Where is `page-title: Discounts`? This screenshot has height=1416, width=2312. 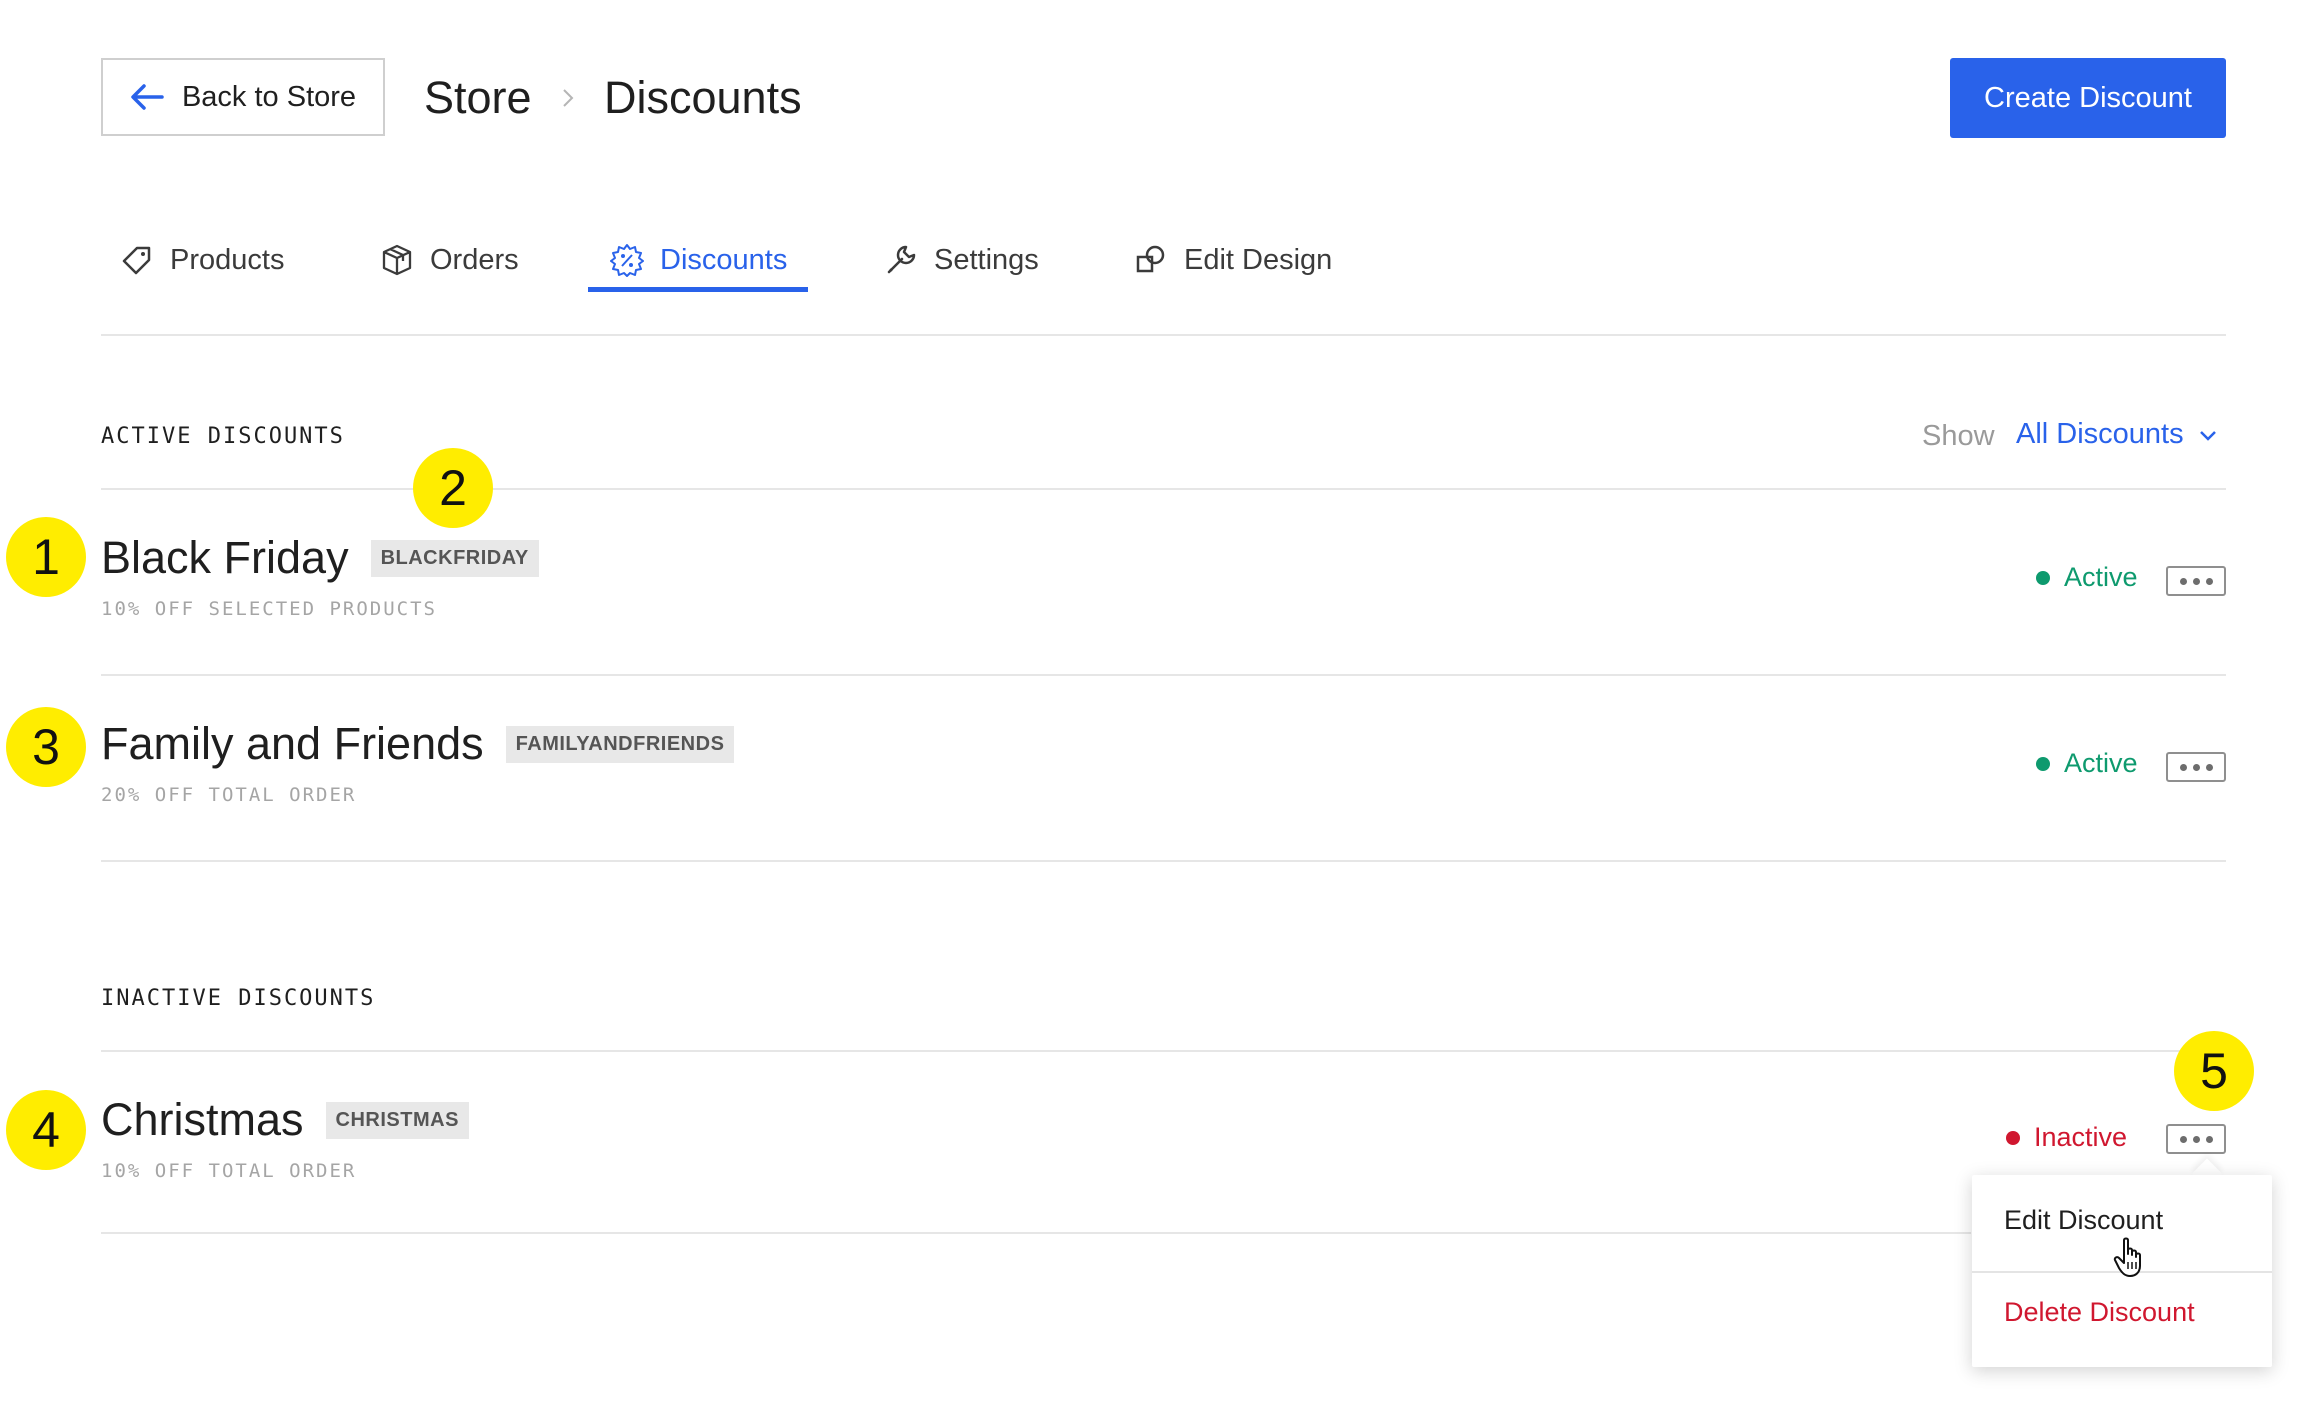
page-title: Discounts is located at coordinates (703, 97).